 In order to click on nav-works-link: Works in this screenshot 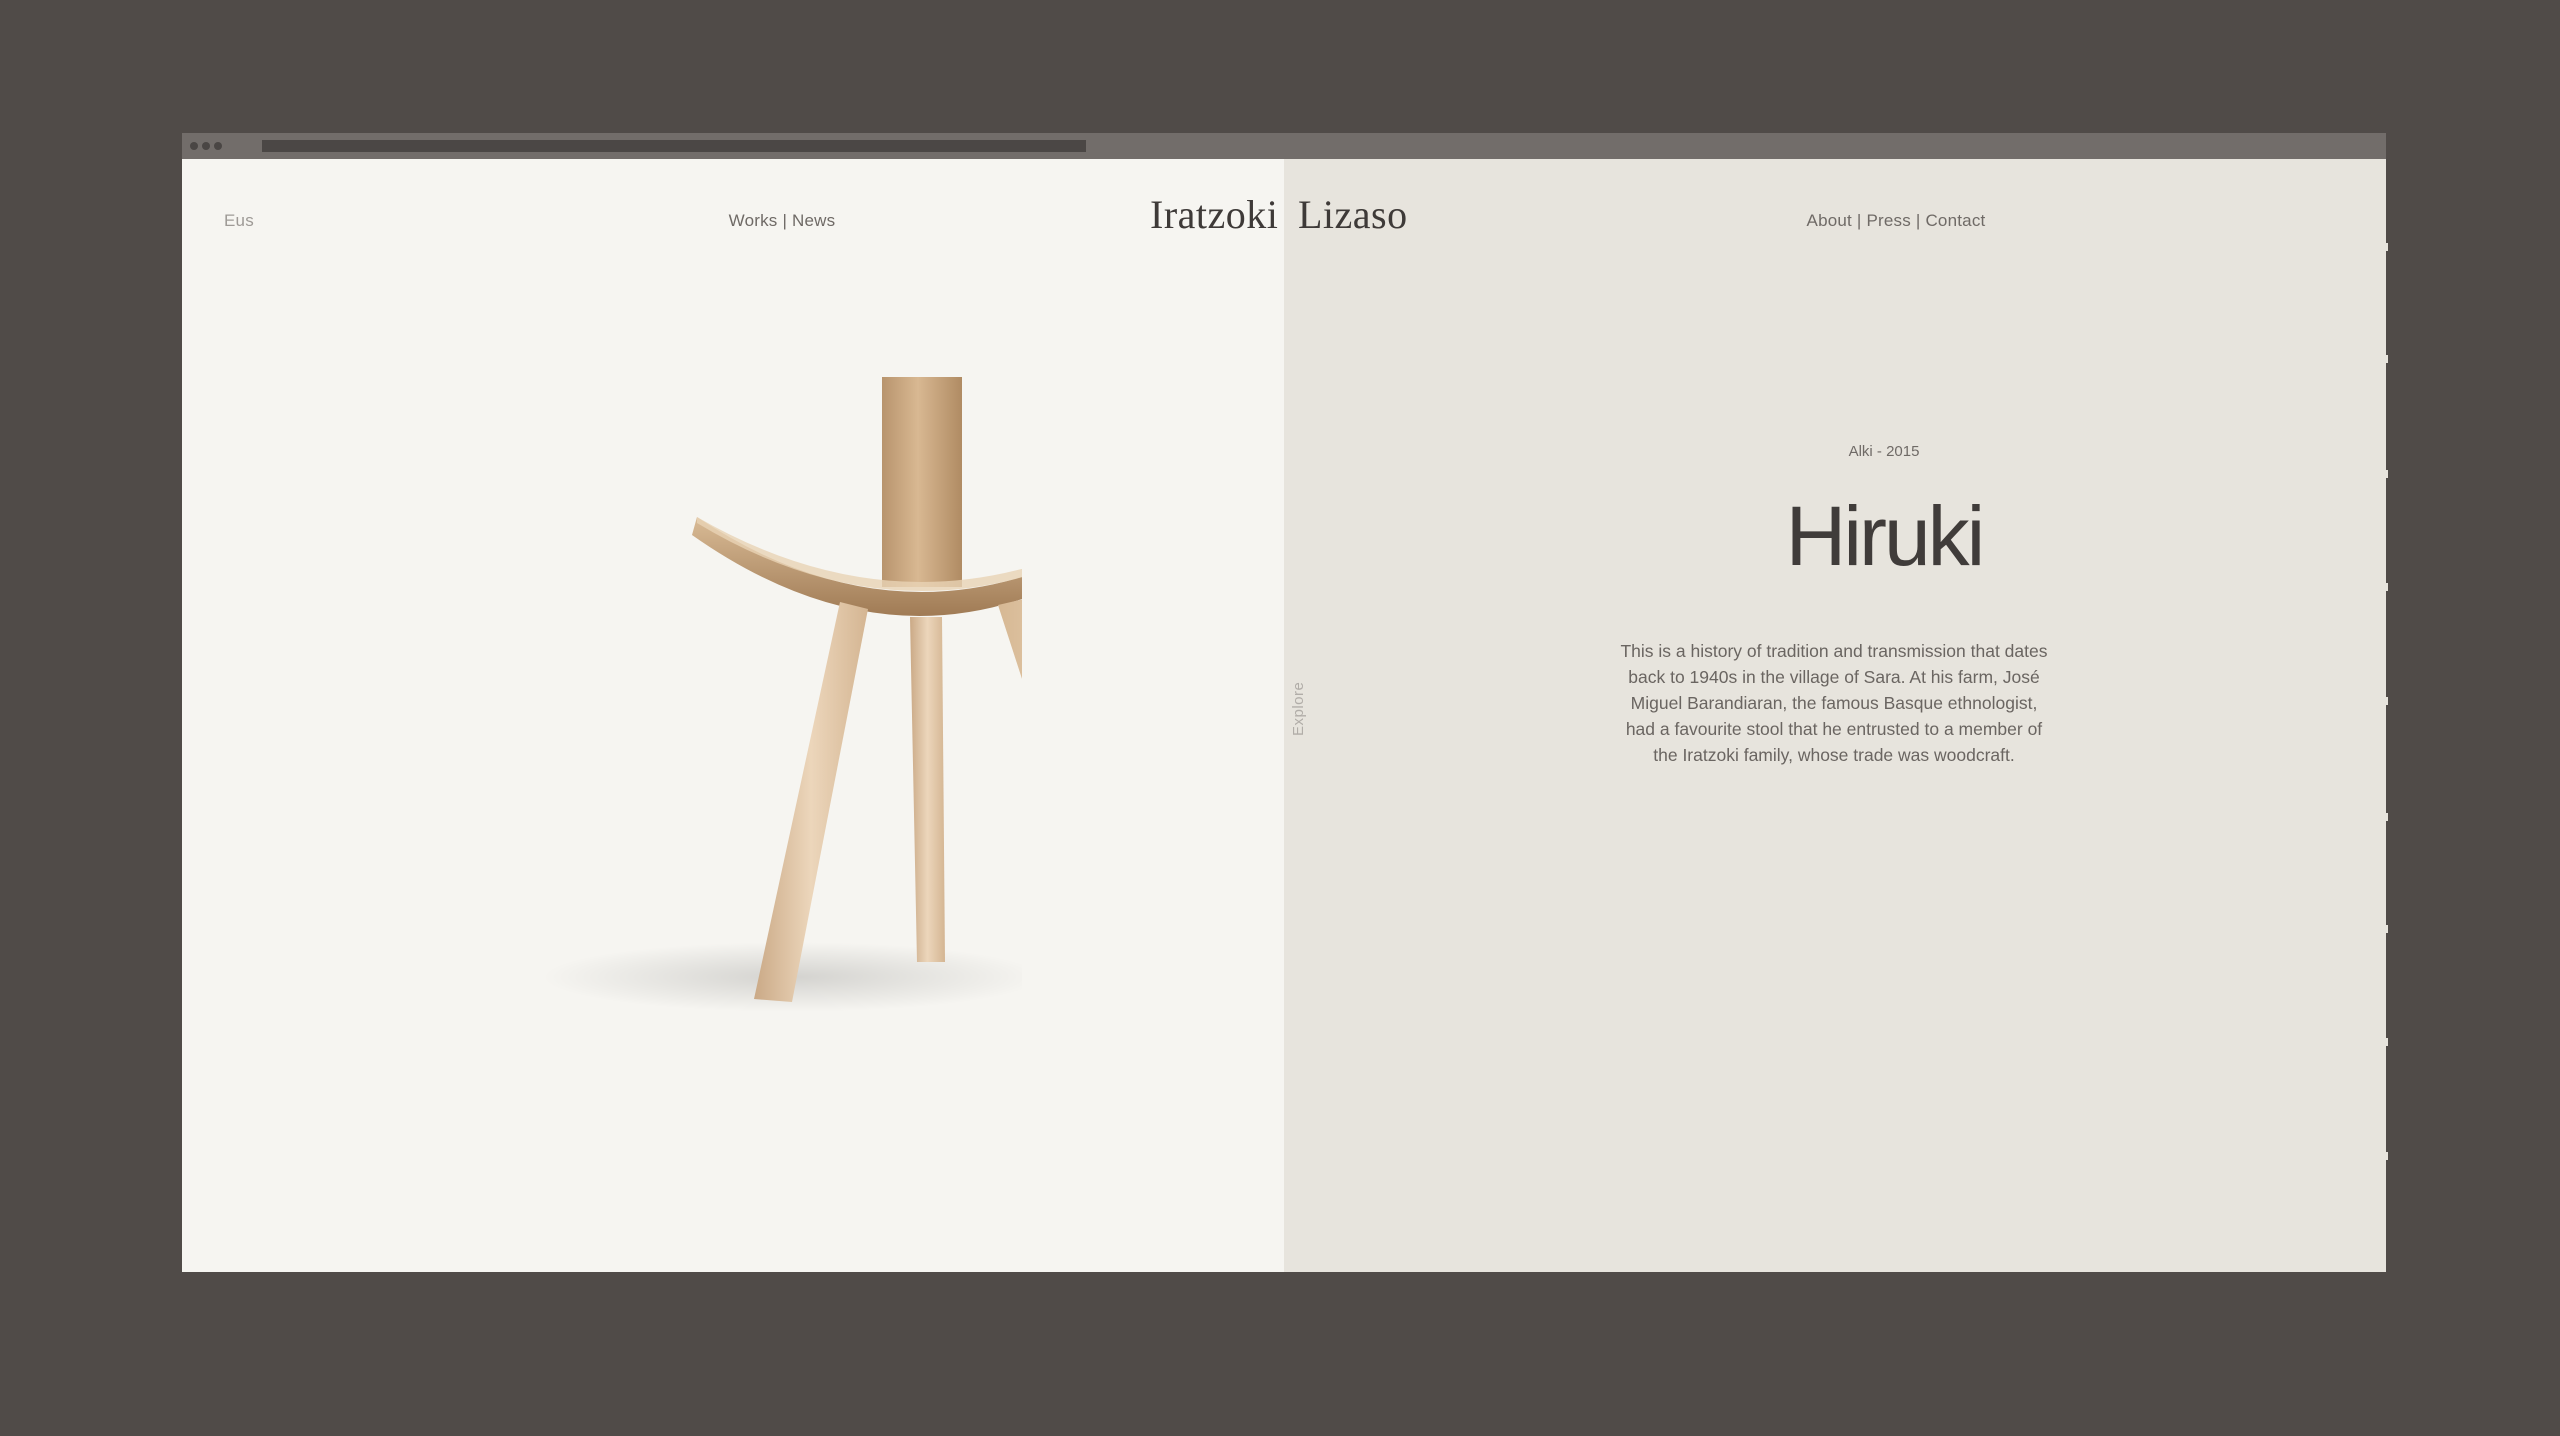, I will do `click(753, 220)`.